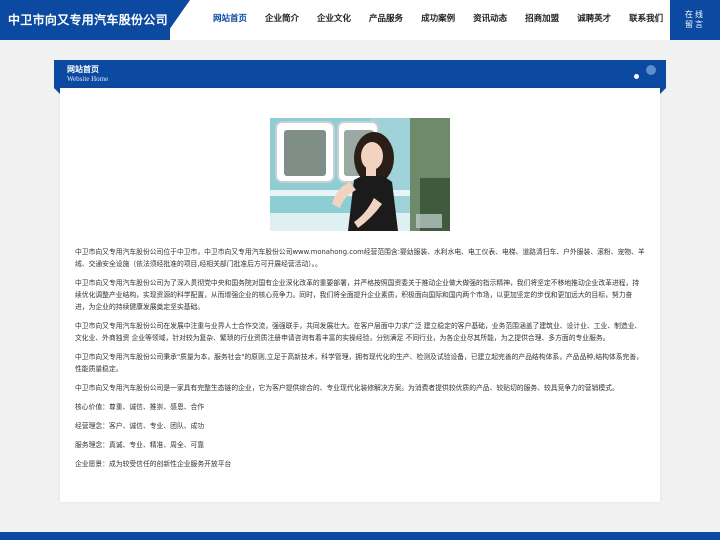 This screenshot has height=540, width=720. What do you see at coordinates (230, 20) in the screenshot?
I see `nav-item-home: 网站首页` at bounding box center [230, 20].